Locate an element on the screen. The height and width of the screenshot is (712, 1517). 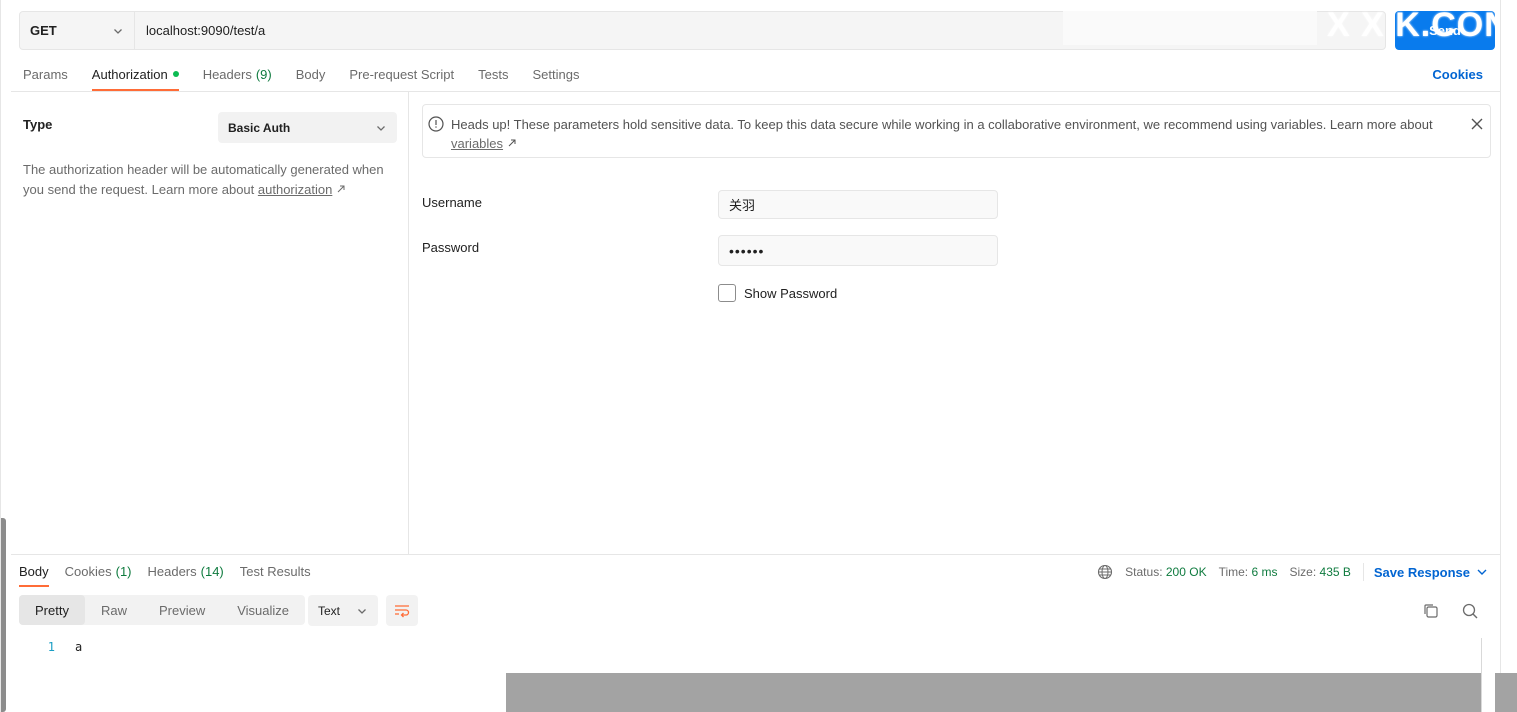
status-value: 200 OK is located at coordinates (1186, 572).